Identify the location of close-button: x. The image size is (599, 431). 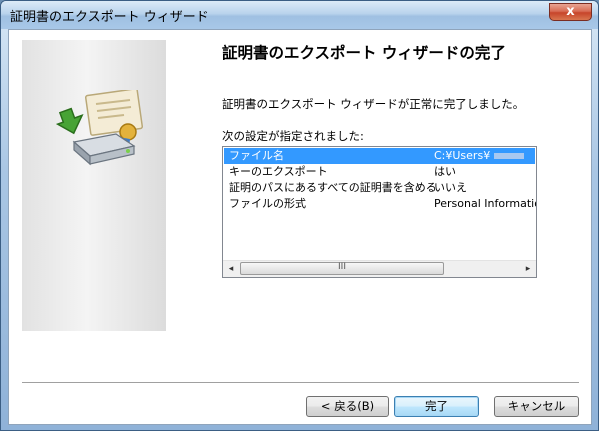
(570, 12).